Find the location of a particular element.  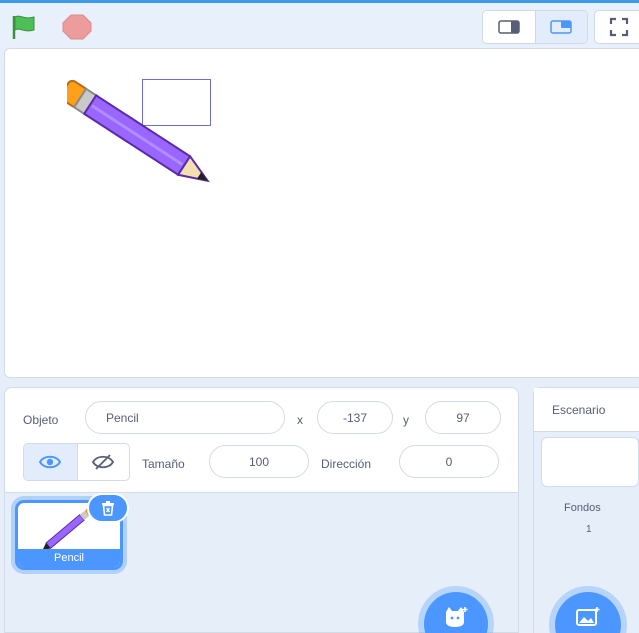

direction-label: Dirección is located at coordinates (346, 464).